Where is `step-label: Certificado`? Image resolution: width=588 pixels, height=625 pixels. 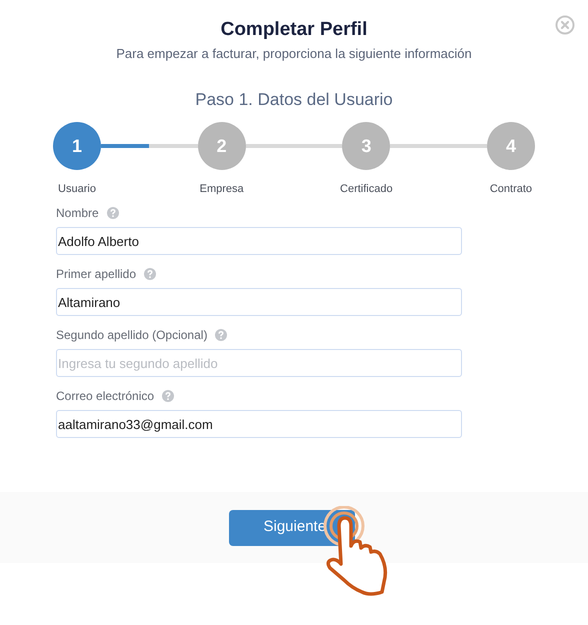 step-label: Certificado is located at coordinates (366, 189).